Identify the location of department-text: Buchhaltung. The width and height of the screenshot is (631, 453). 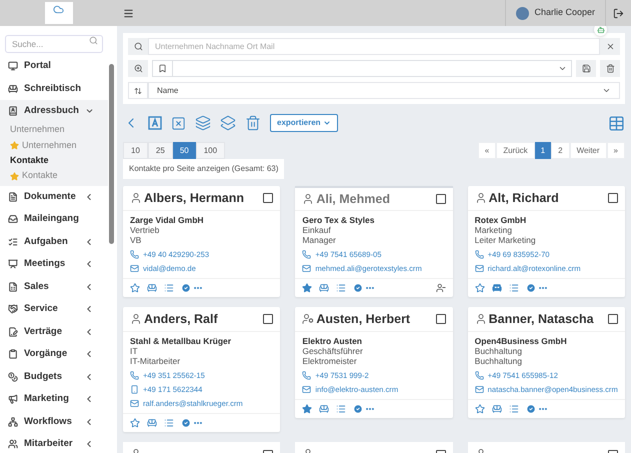
(498, 351).